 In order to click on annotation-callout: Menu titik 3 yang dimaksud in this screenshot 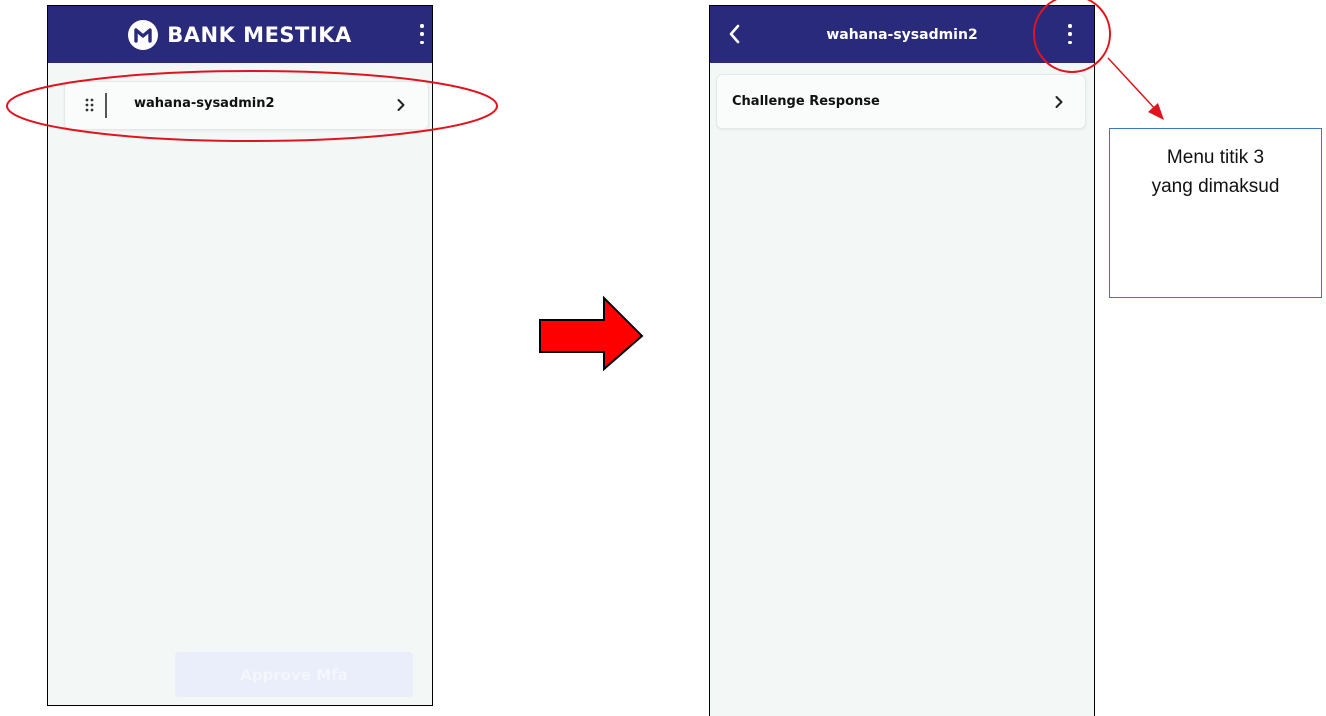, I will do `click(1215, 213)`.